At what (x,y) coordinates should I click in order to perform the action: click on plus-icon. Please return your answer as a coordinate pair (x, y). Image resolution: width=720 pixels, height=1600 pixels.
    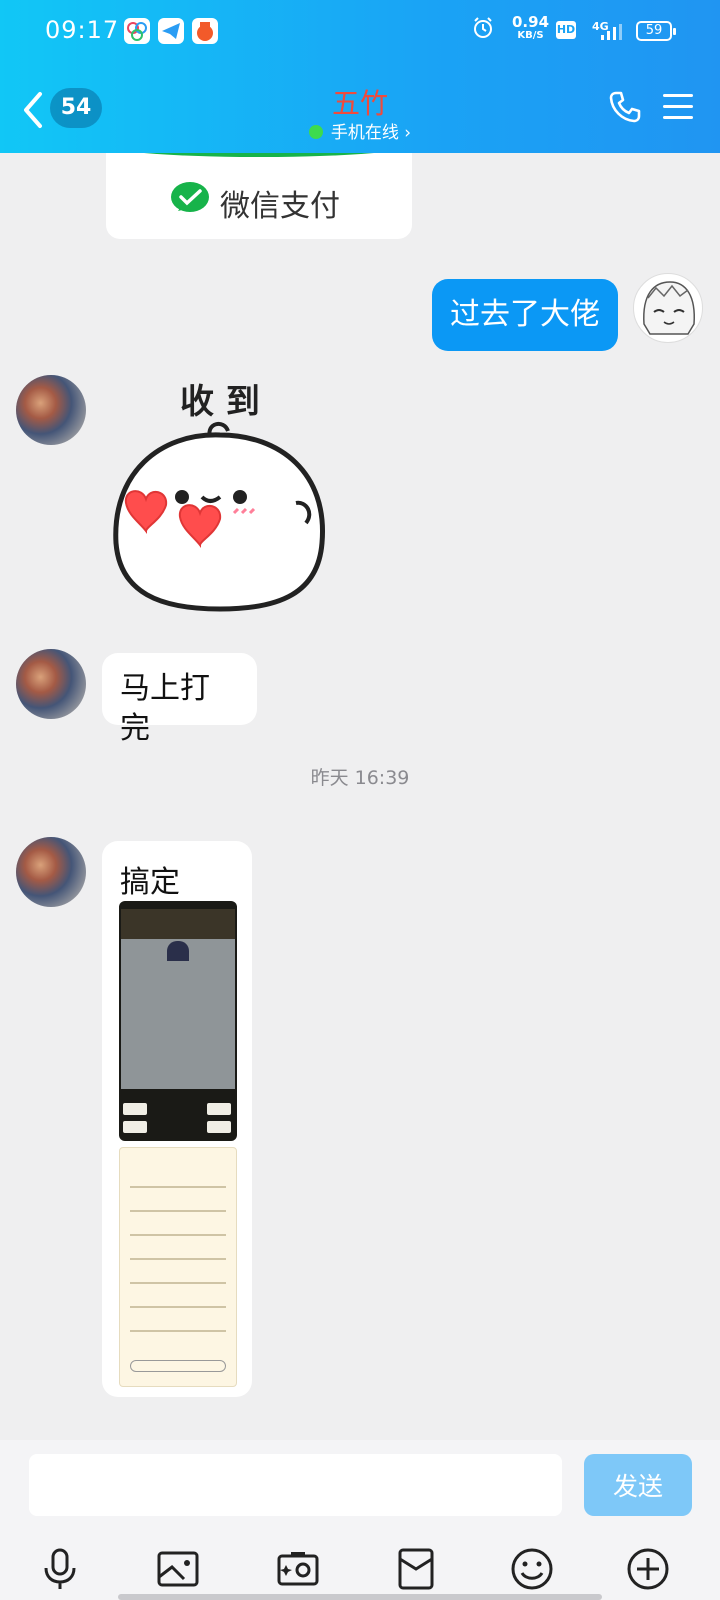
    Looking at the image, I should click on (648, 1569).